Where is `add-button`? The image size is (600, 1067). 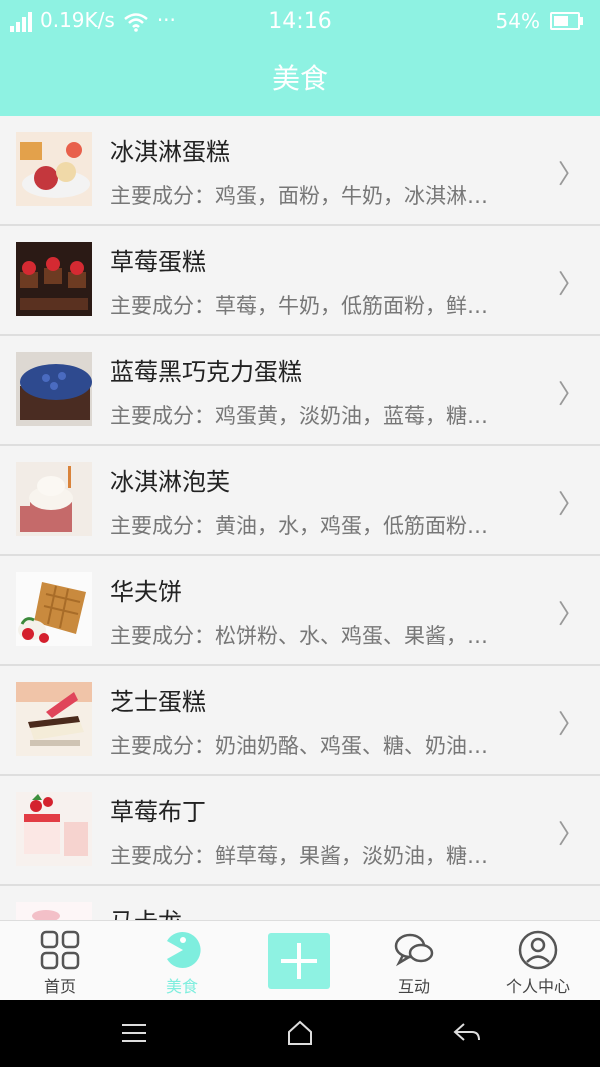
add-button is located at coordinates (299, 961).